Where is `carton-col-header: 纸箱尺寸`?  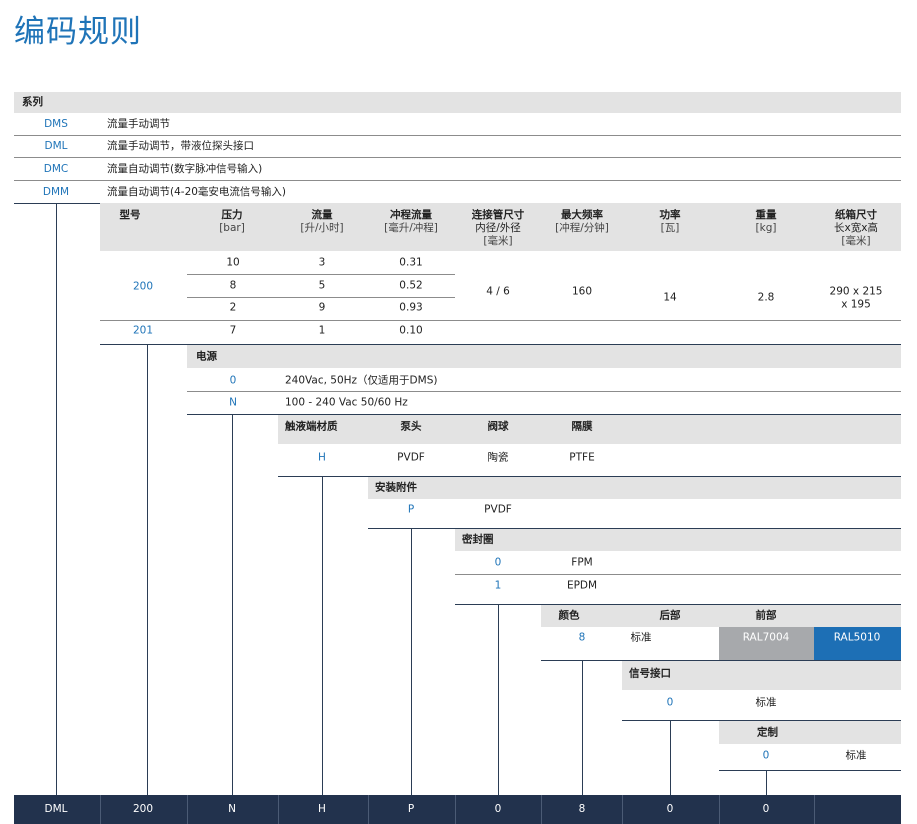
carton-col-header: 纸箱尺寸 is located at coordinates (856, 215).